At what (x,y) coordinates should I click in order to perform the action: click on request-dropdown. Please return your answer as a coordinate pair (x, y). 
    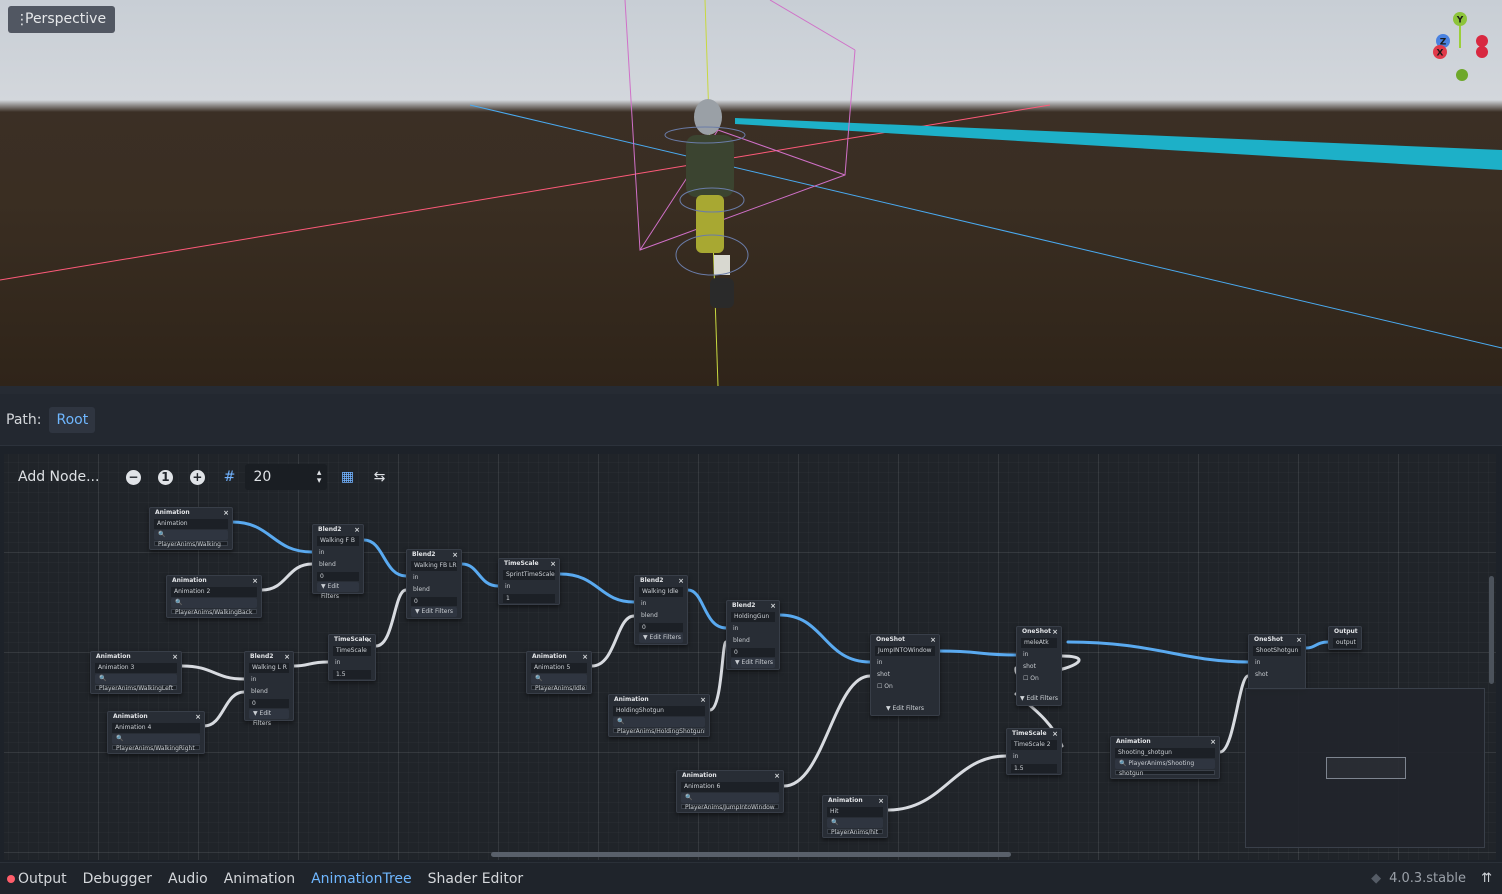
    Looking at the image, I should click on (905, 698).